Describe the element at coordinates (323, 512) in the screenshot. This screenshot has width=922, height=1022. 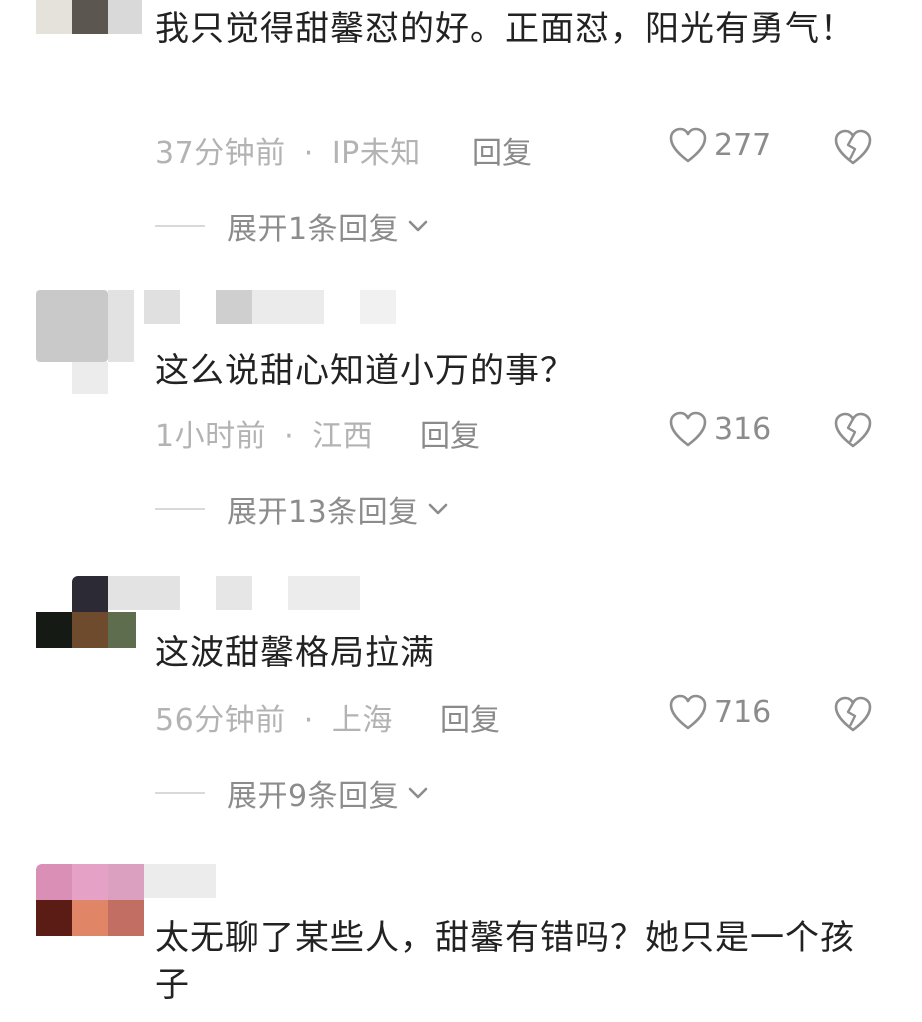
I see `expand-replies-label: 展开13条回复` at that location.